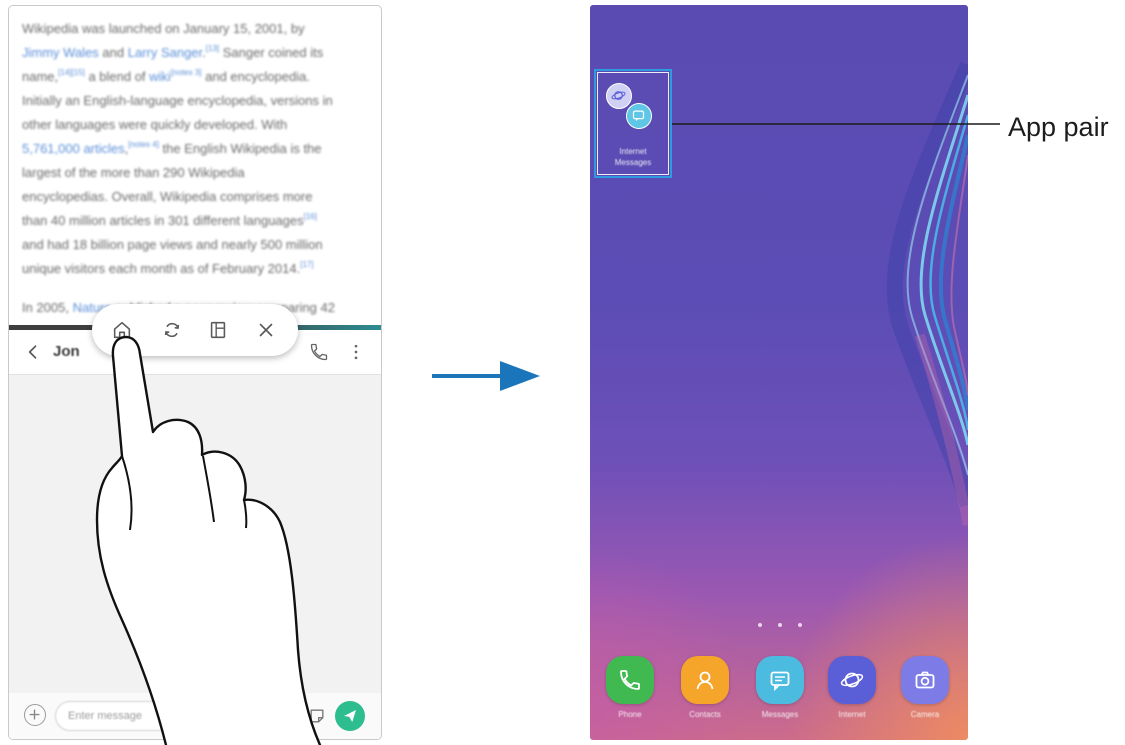 The height and width of the screenshot is (745, 1125). Describe the element at coordinates (122, 330) in the screenshot. I see `home-icon` at that location.